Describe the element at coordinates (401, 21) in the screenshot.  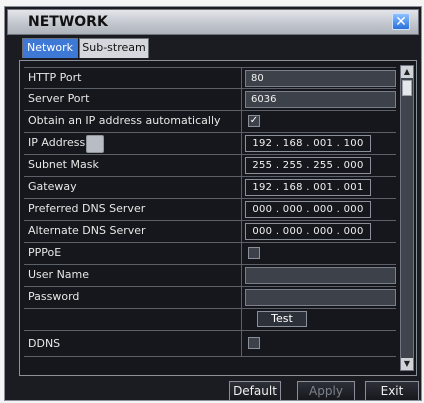
I see `close-icon: ✕` at that location.